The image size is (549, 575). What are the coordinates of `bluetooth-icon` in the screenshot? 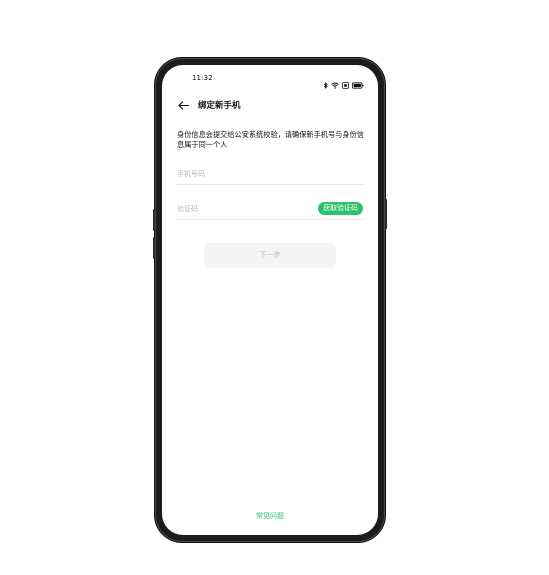 It's located at (325, 83).